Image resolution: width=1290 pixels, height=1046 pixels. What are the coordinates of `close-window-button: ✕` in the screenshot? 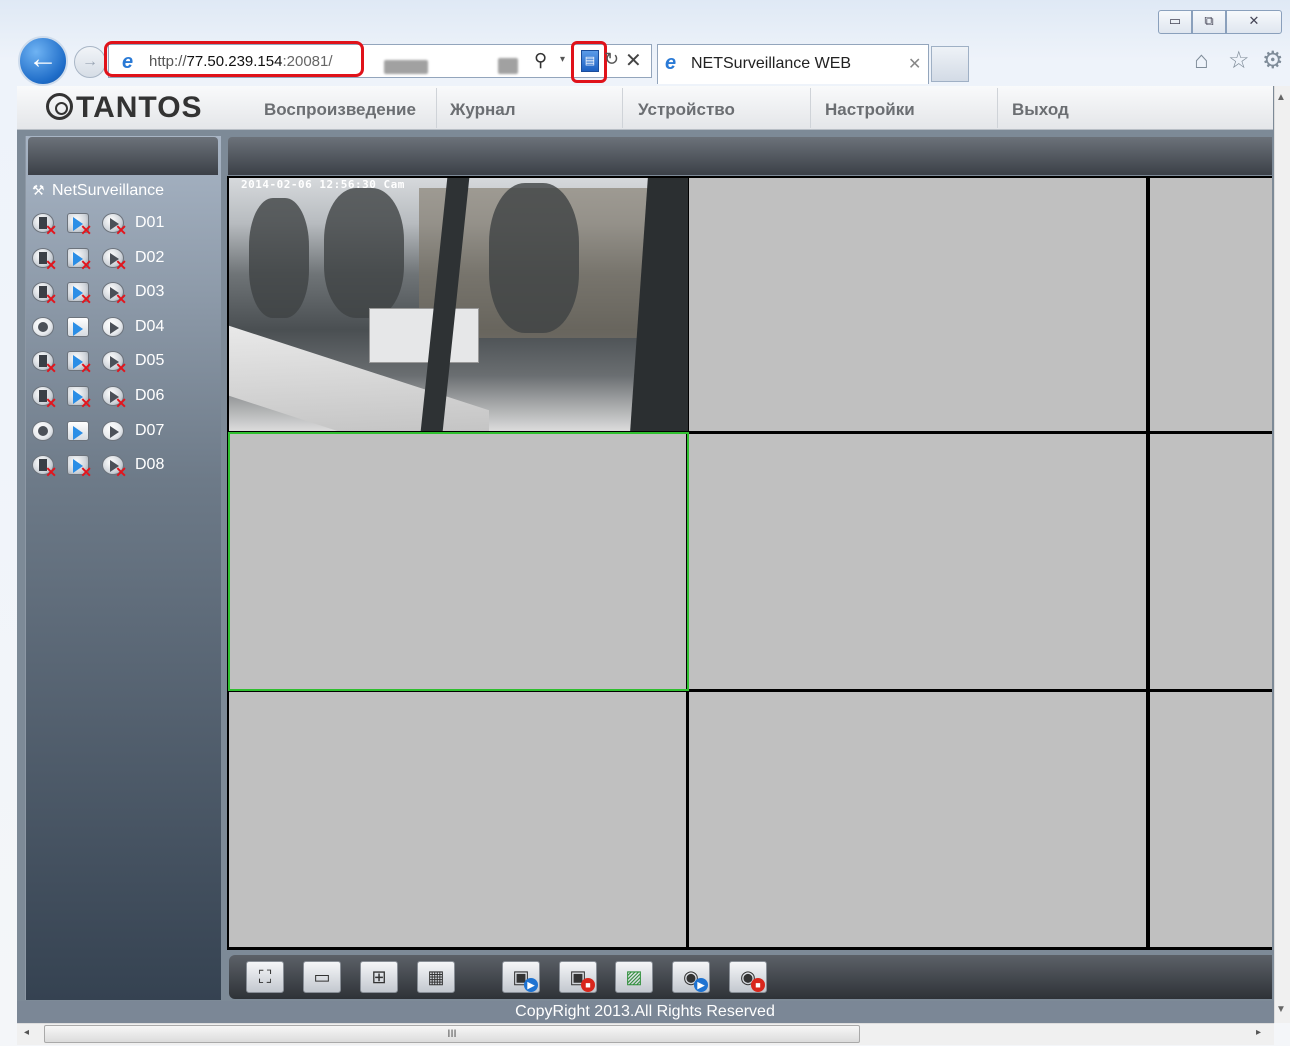 It's located at (1254, 22).